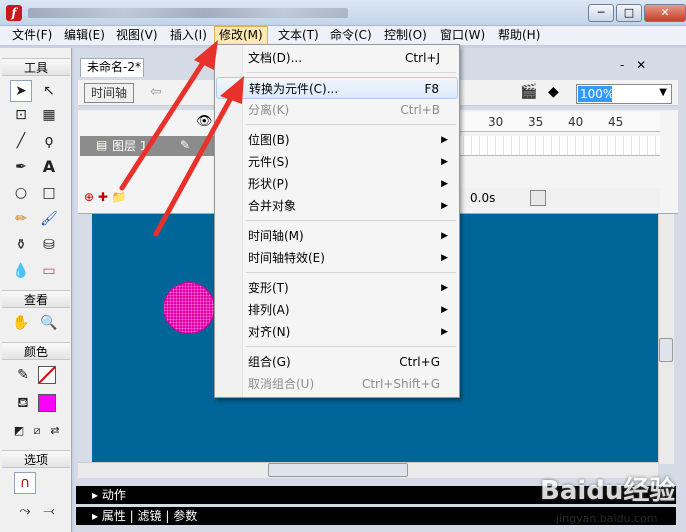  What do you see at coordinates (608, 491) in the screenshot?
I see `baidu-watermark: Baidu经验` at bounding box center [608, 491].